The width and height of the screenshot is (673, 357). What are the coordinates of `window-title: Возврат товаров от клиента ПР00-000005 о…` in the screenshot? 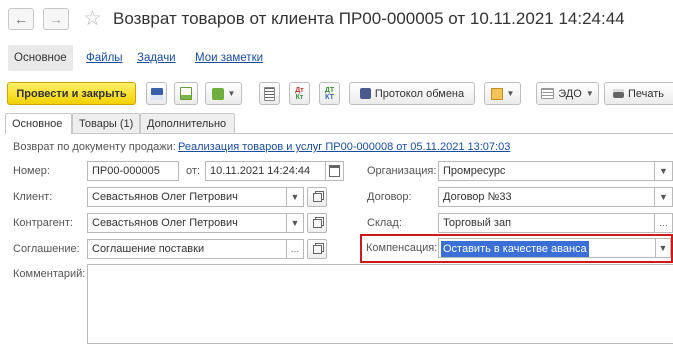 It's located at (369, 18).